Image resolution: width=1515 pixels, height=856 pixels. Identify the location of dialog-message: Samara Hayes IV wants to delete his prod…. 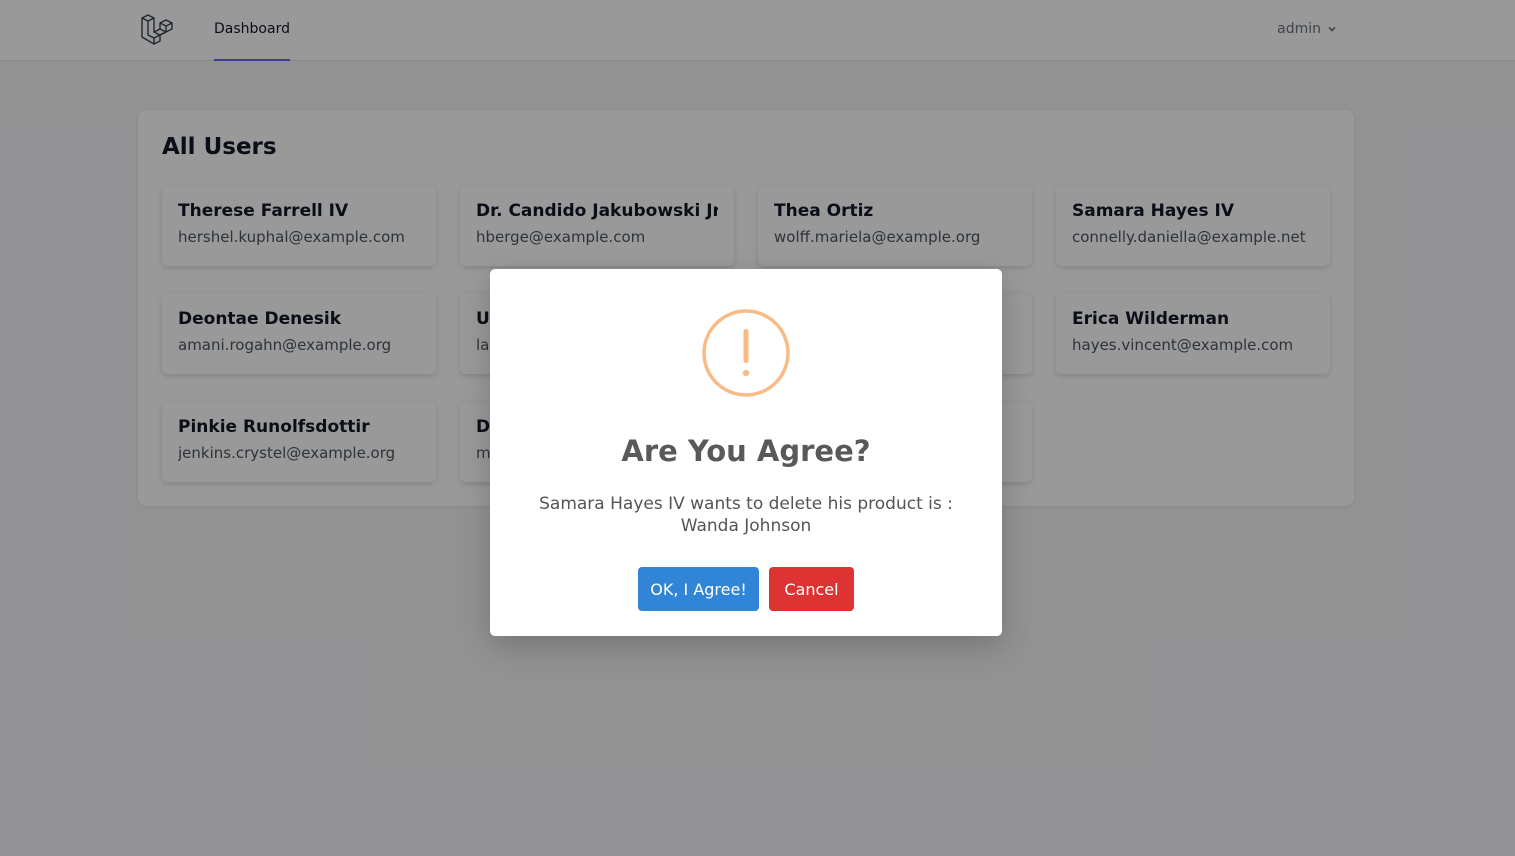
(746, 515).